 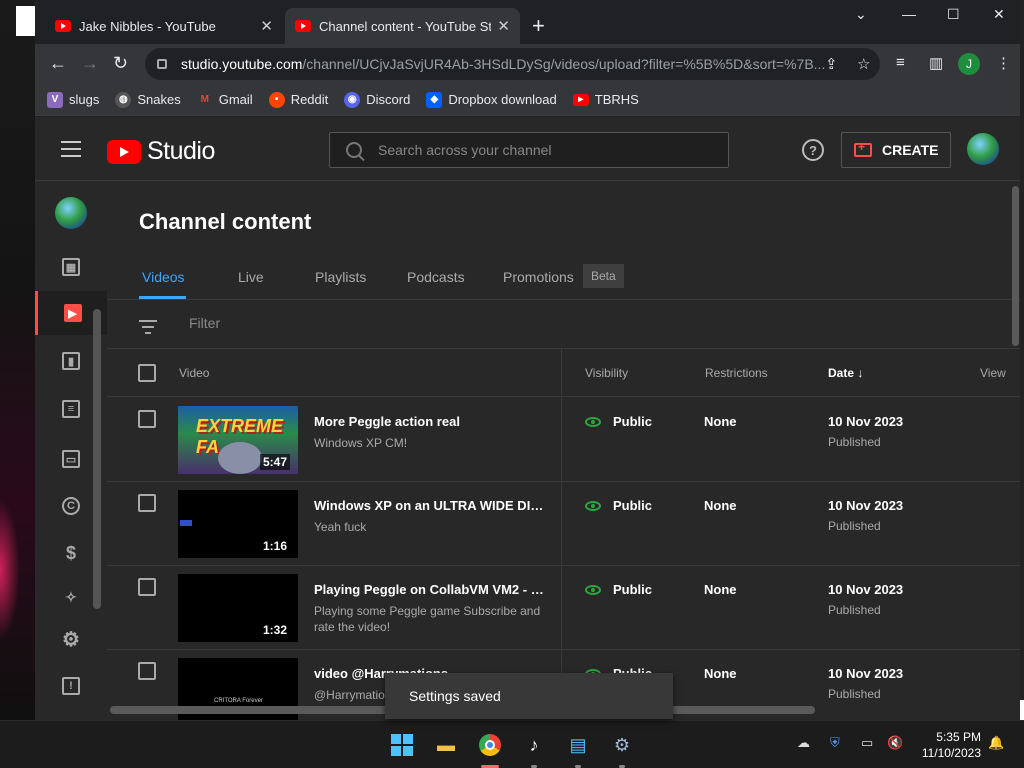 I want to click on bookmark-tbrhs: ▸ TBRHS, so click(x=605, y=99).